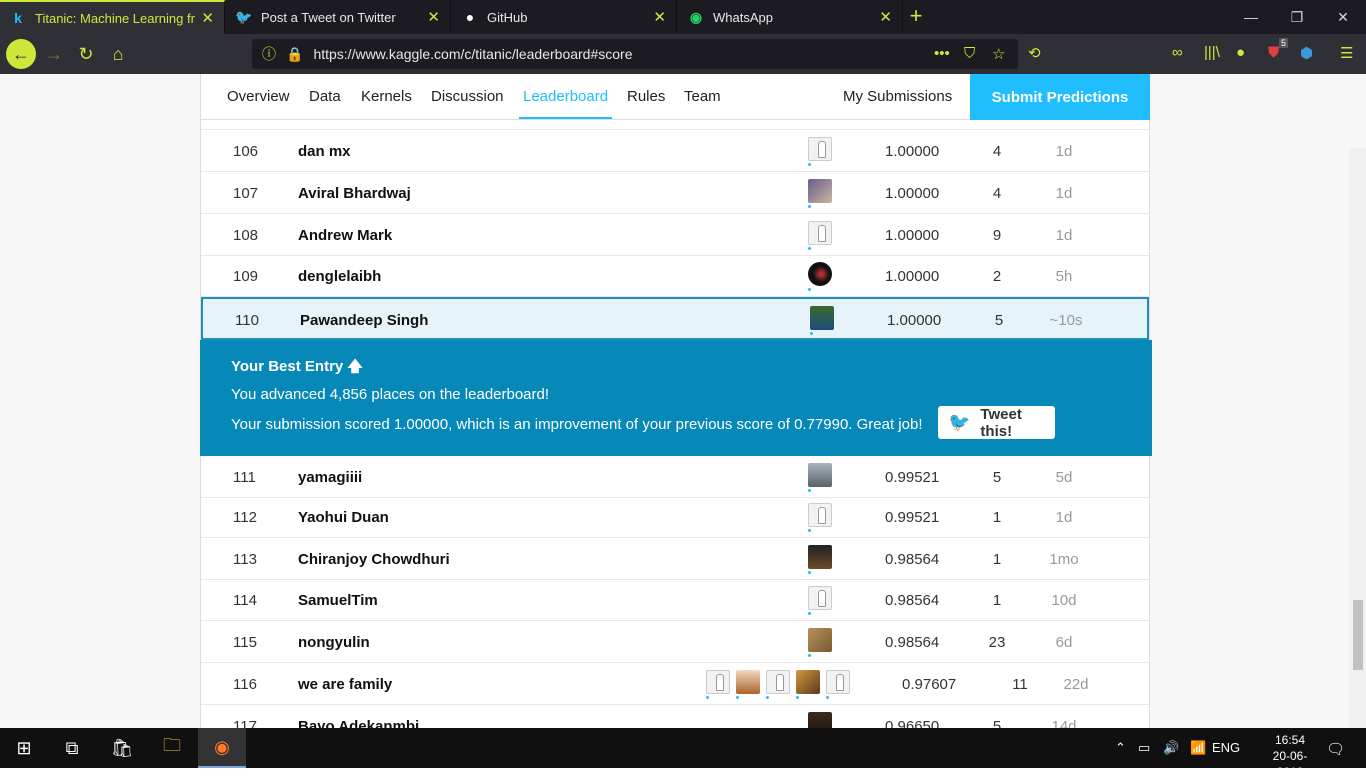 The height and width of the screenshot is (780, 1366). Describe the element at coordinates (912, 477) in the screenshot. I see `score-cell: 0.99521` at that location.